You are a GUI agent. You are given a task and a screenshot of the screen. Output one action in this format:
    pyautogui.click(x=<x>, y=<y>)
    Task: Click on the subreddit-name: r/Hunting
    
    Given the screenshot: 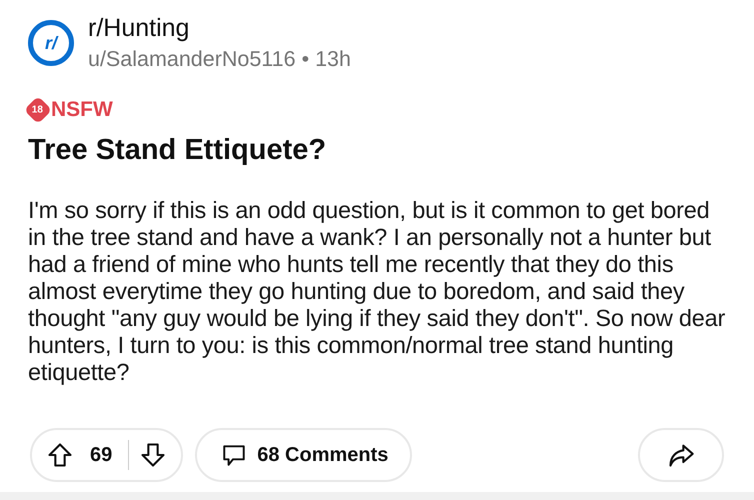 What is the action you would take?
    pyautogui.click(x=219, y=28)
    